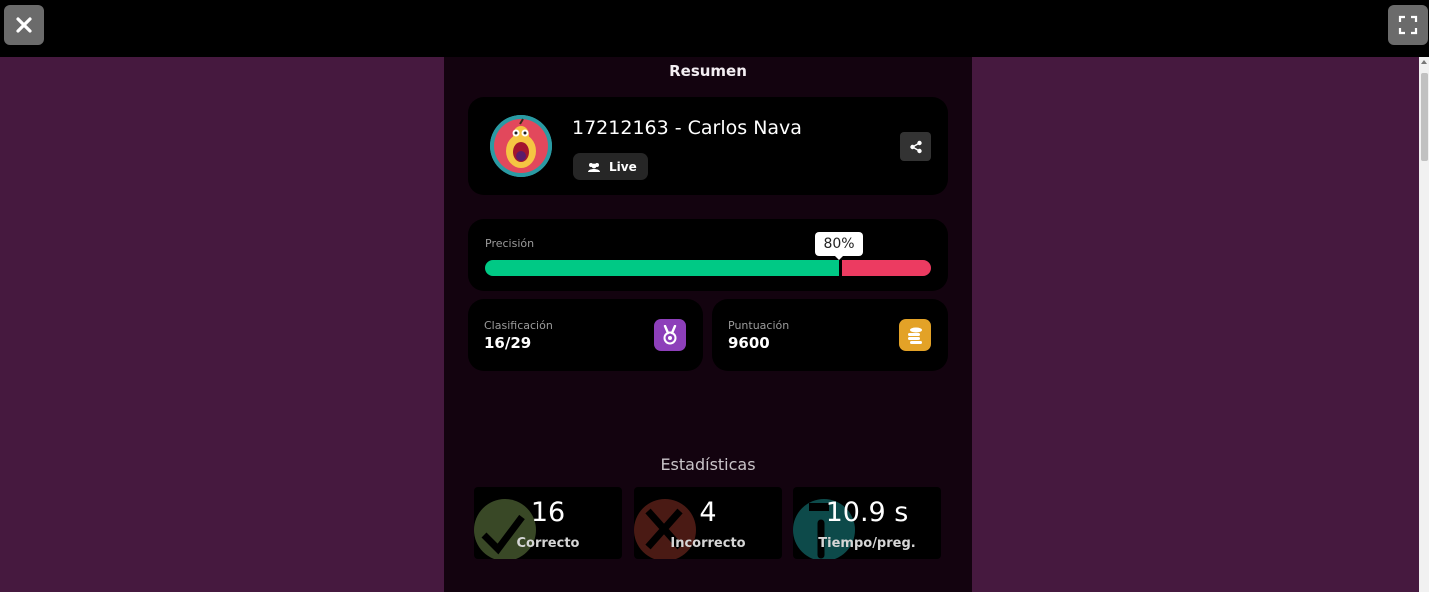  What do you see at coordinates (708, 71) in the screenshot?
I see `summary-title: Resumen` at bounding box center [708, 71].